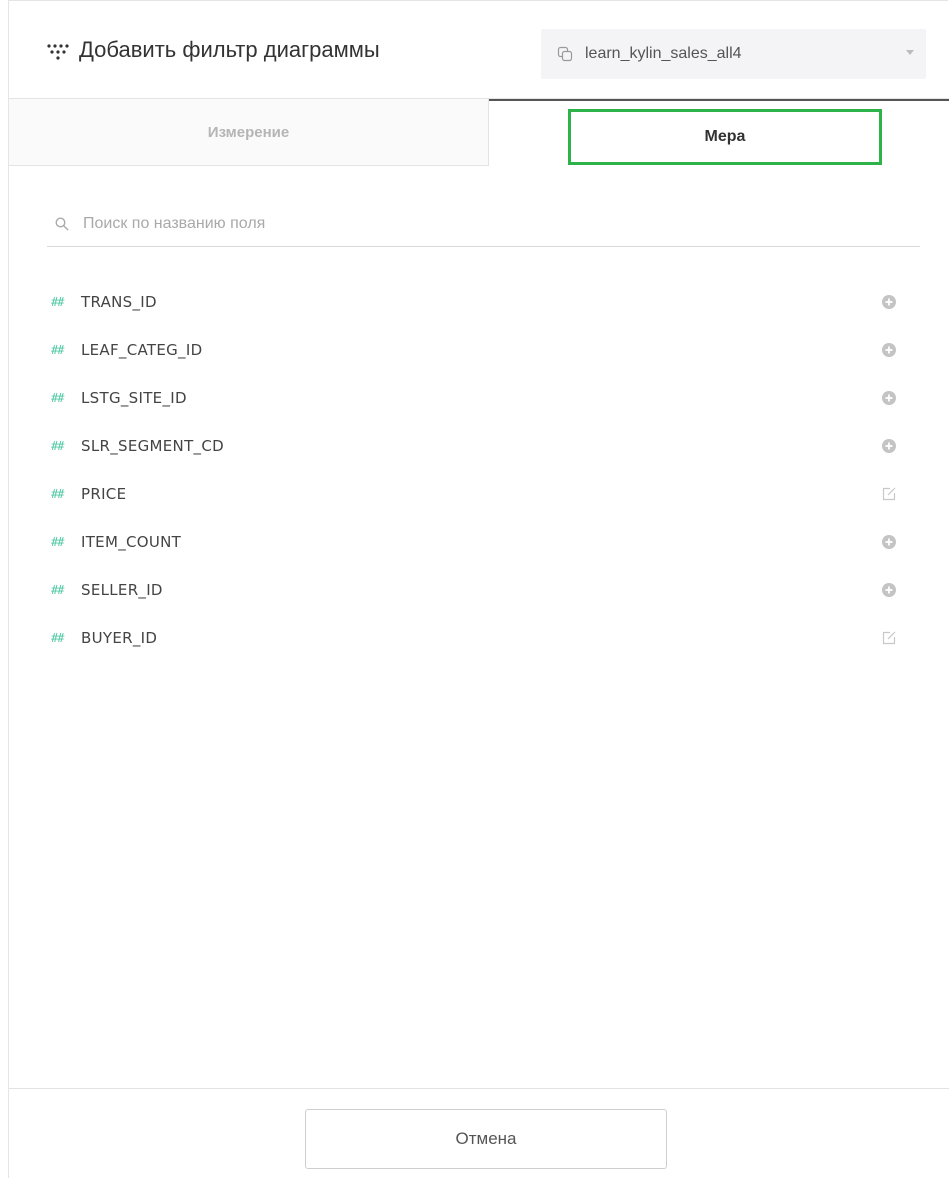 This screenshot has width=949, height=1179. I want to click on dialog-title: Добавить фильтр диаграммы, so click(213, 50).